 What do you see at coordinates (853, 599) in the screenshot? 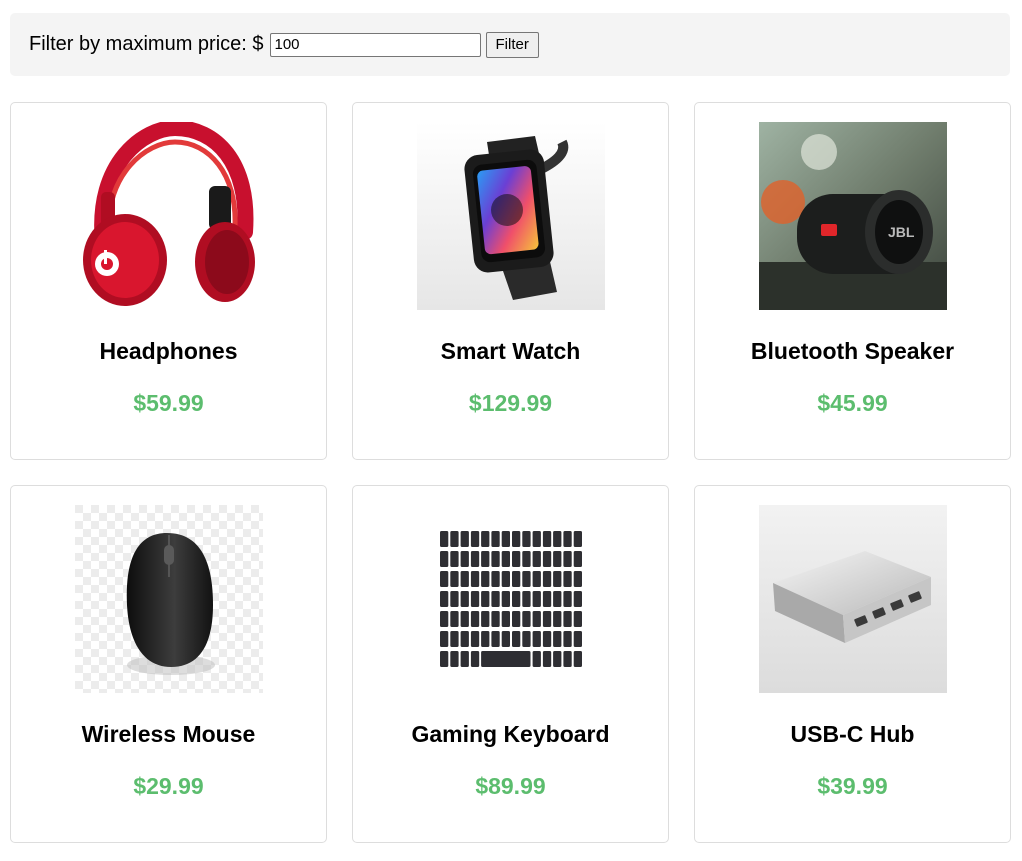
I see `usb-c-hub-image` at bounding box center [853, 599].